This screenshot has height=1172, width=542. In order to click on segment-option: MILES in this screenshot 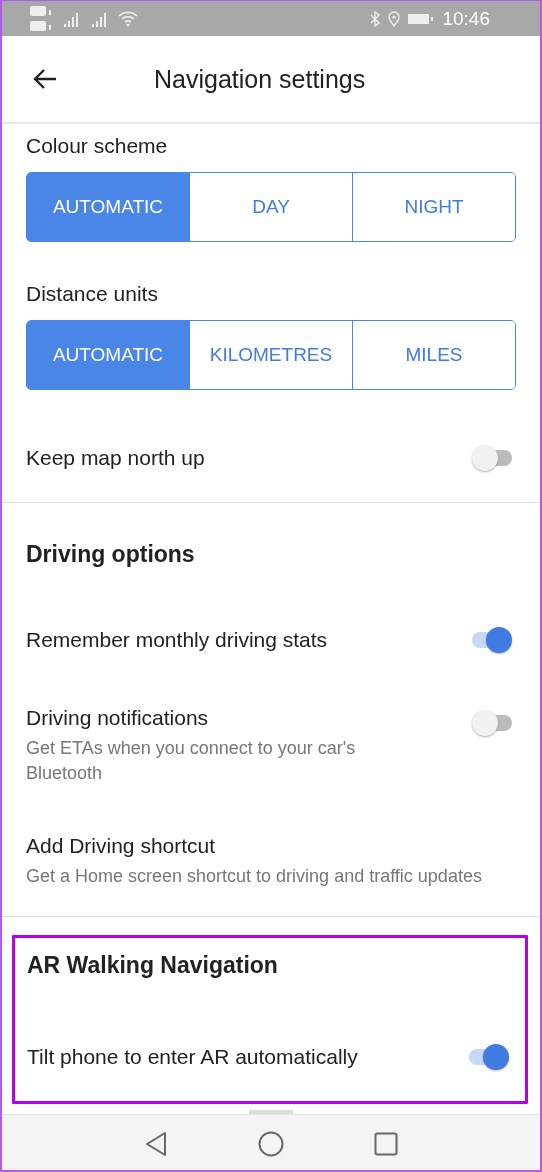, I will do `click(433, 355)`.